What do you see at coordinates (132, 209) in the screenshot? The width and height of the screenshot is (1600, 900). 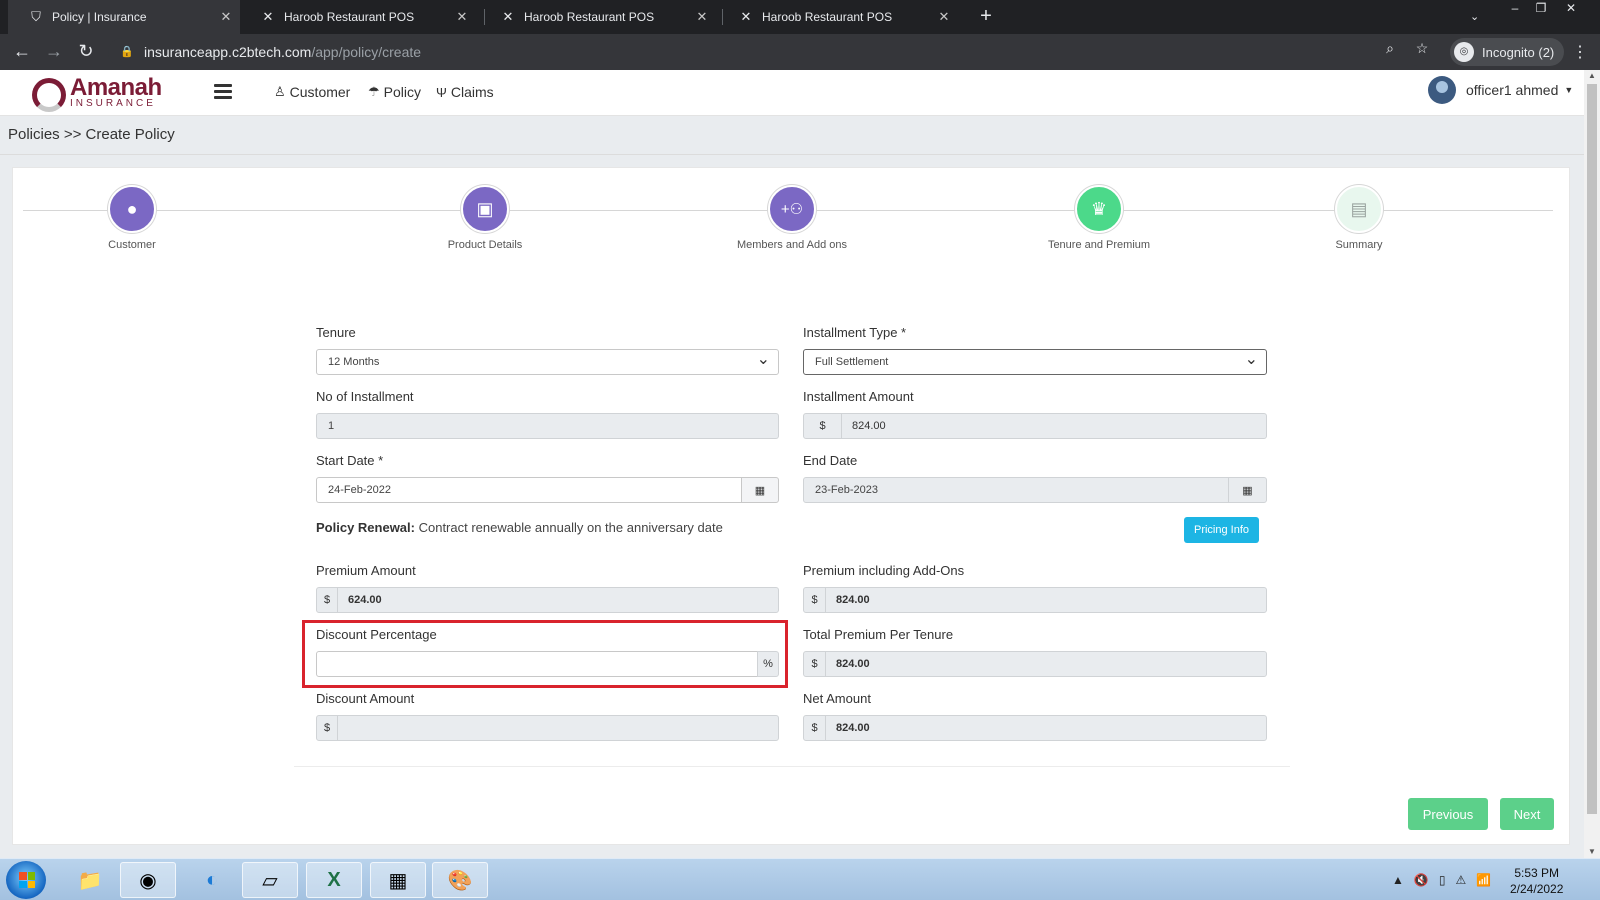 I see `user-icon: ●` at bounding box center [132, 209].